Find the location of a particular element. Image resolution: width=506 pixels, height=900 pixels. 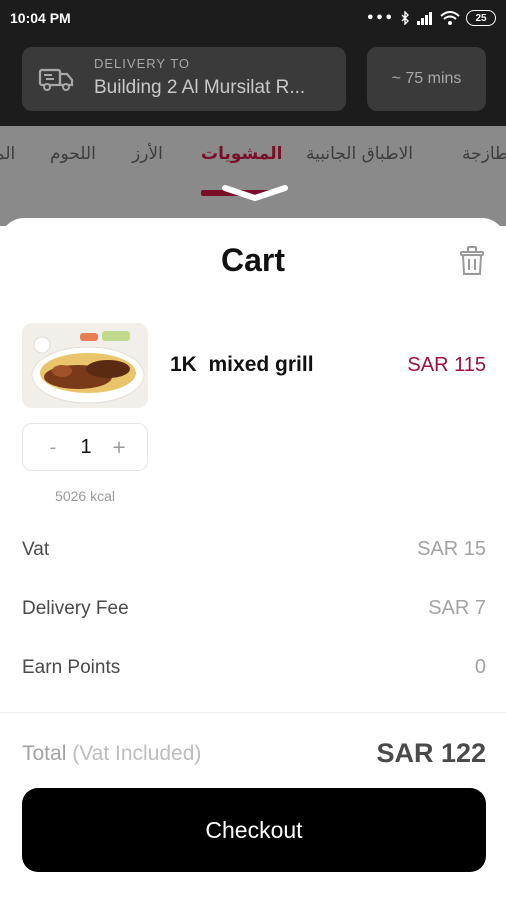

signal-icon is located at coordinates (424, 18).